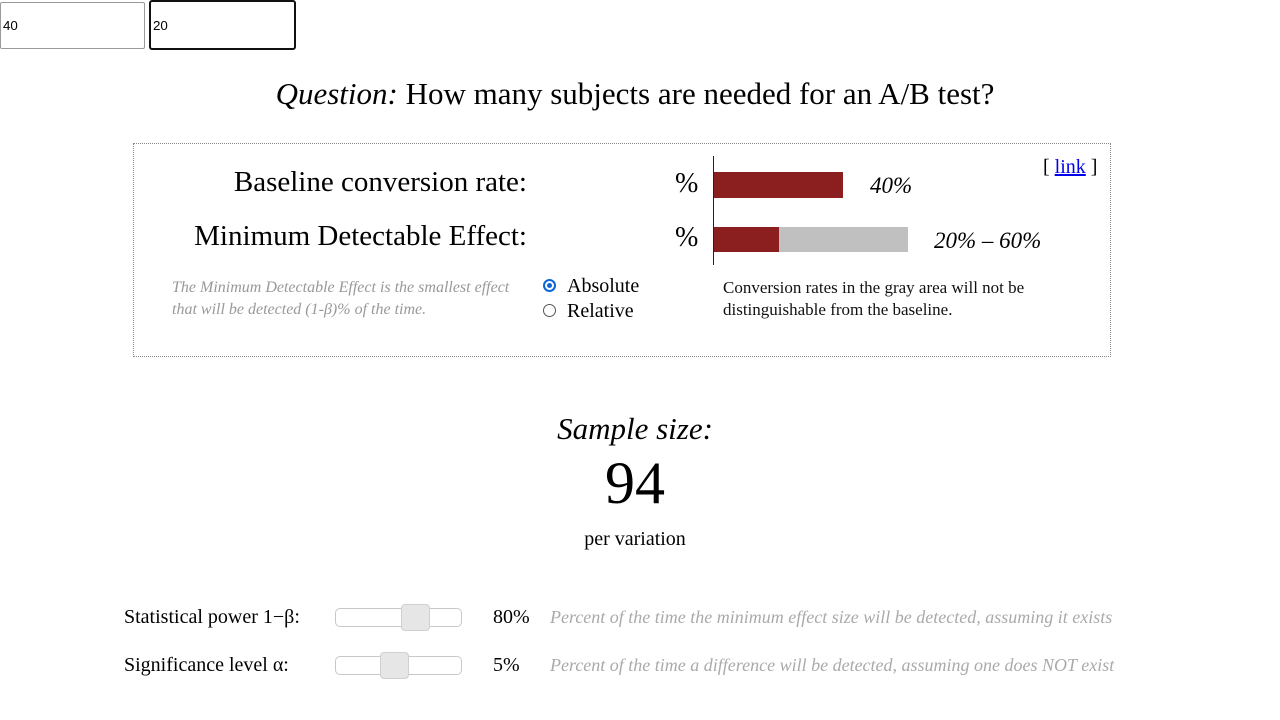 The image size is (1280, 720). Describe the element at coordinates (380, 182) in the screenshot. I see `baseline-label: Baseline conversion rate:` at that location.